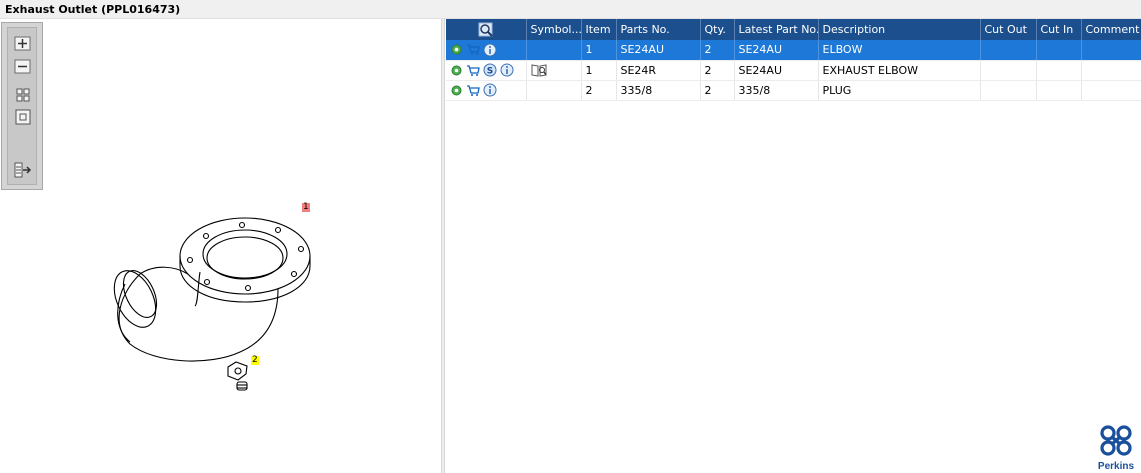  Describe the element at coordinates (1059, 29) in the screenshot. I see `column-header-cut-in: Cut In` at that location.